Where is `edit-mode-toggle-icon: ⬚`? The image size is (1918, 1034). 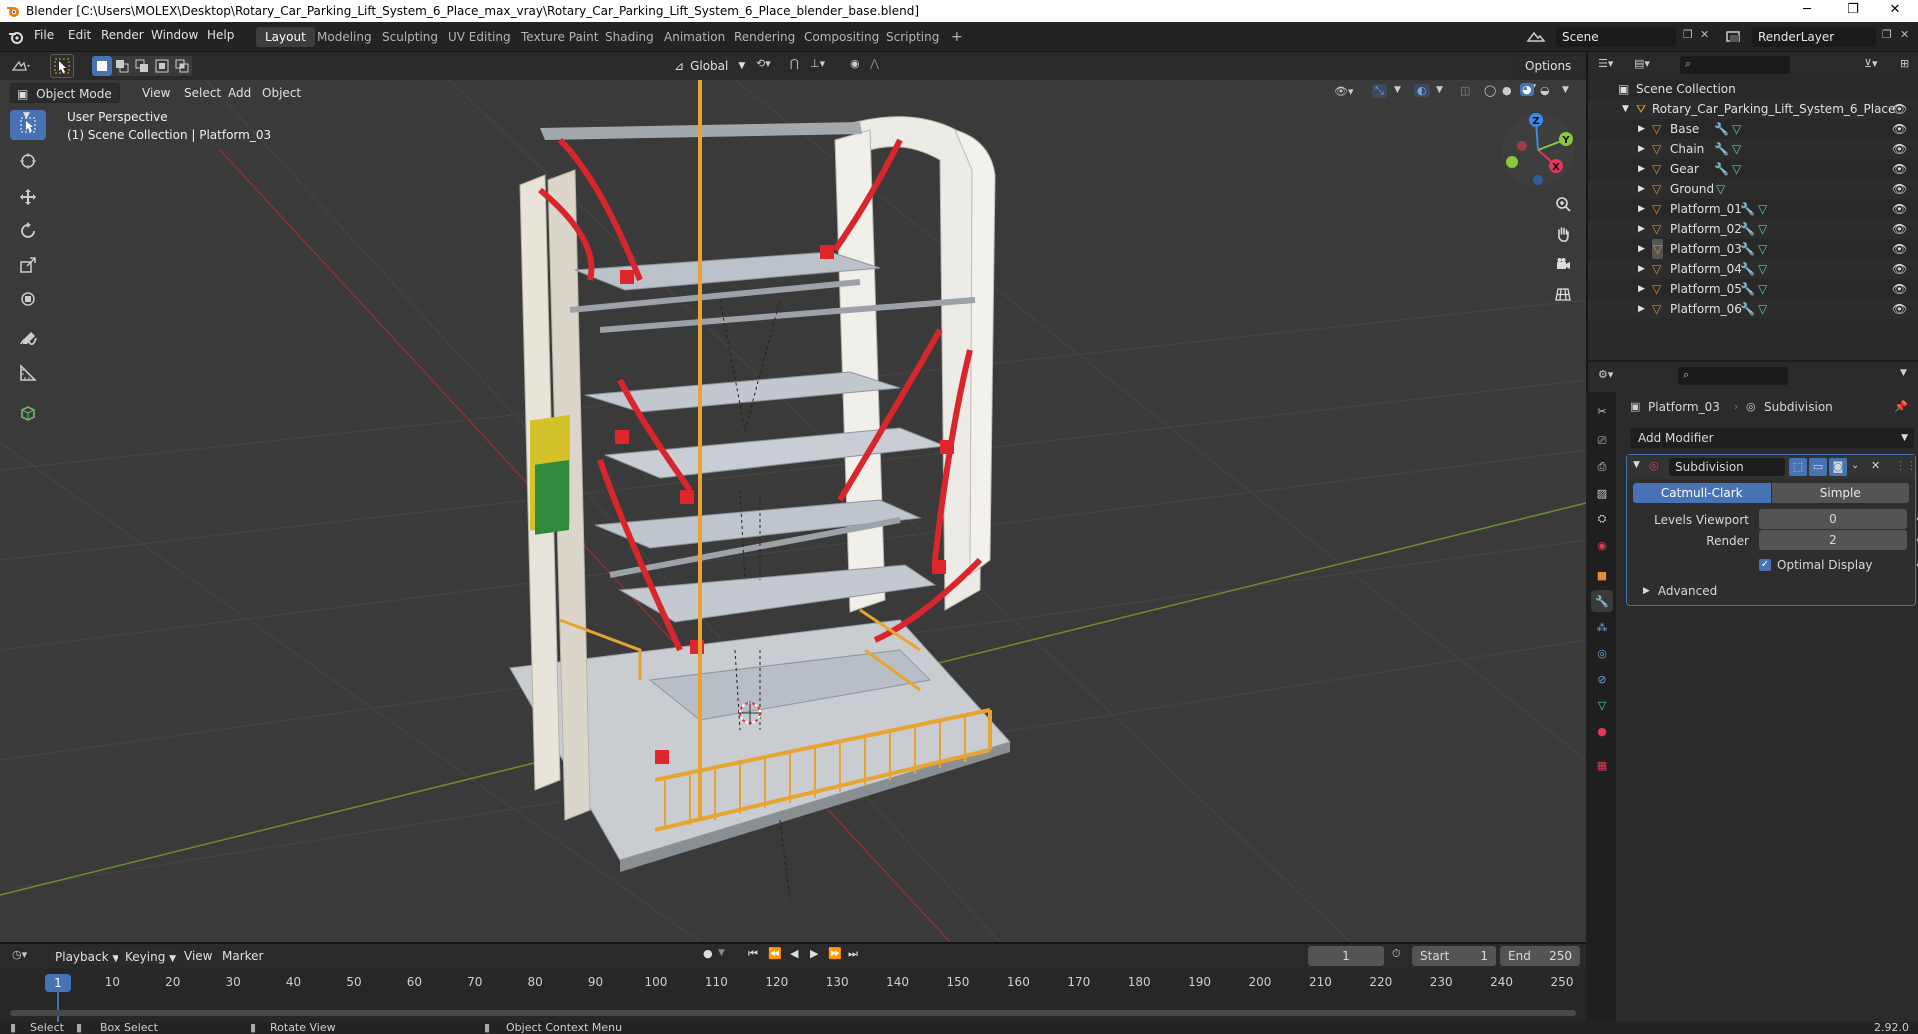 edit-mode-toggle-icon: ⬚ is located at coordinates (1798, 467).